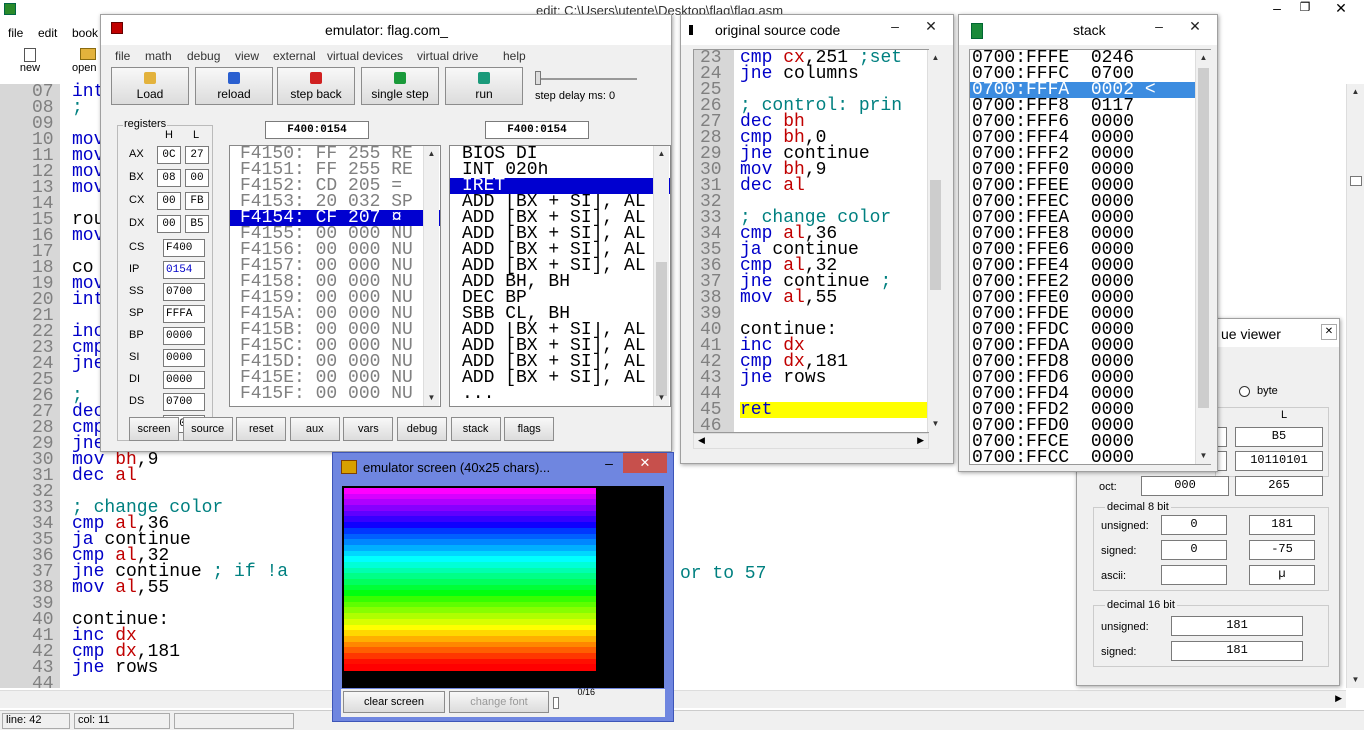  I want to click on memory-row: F4159: 00 000 NU, so click(335, 298).